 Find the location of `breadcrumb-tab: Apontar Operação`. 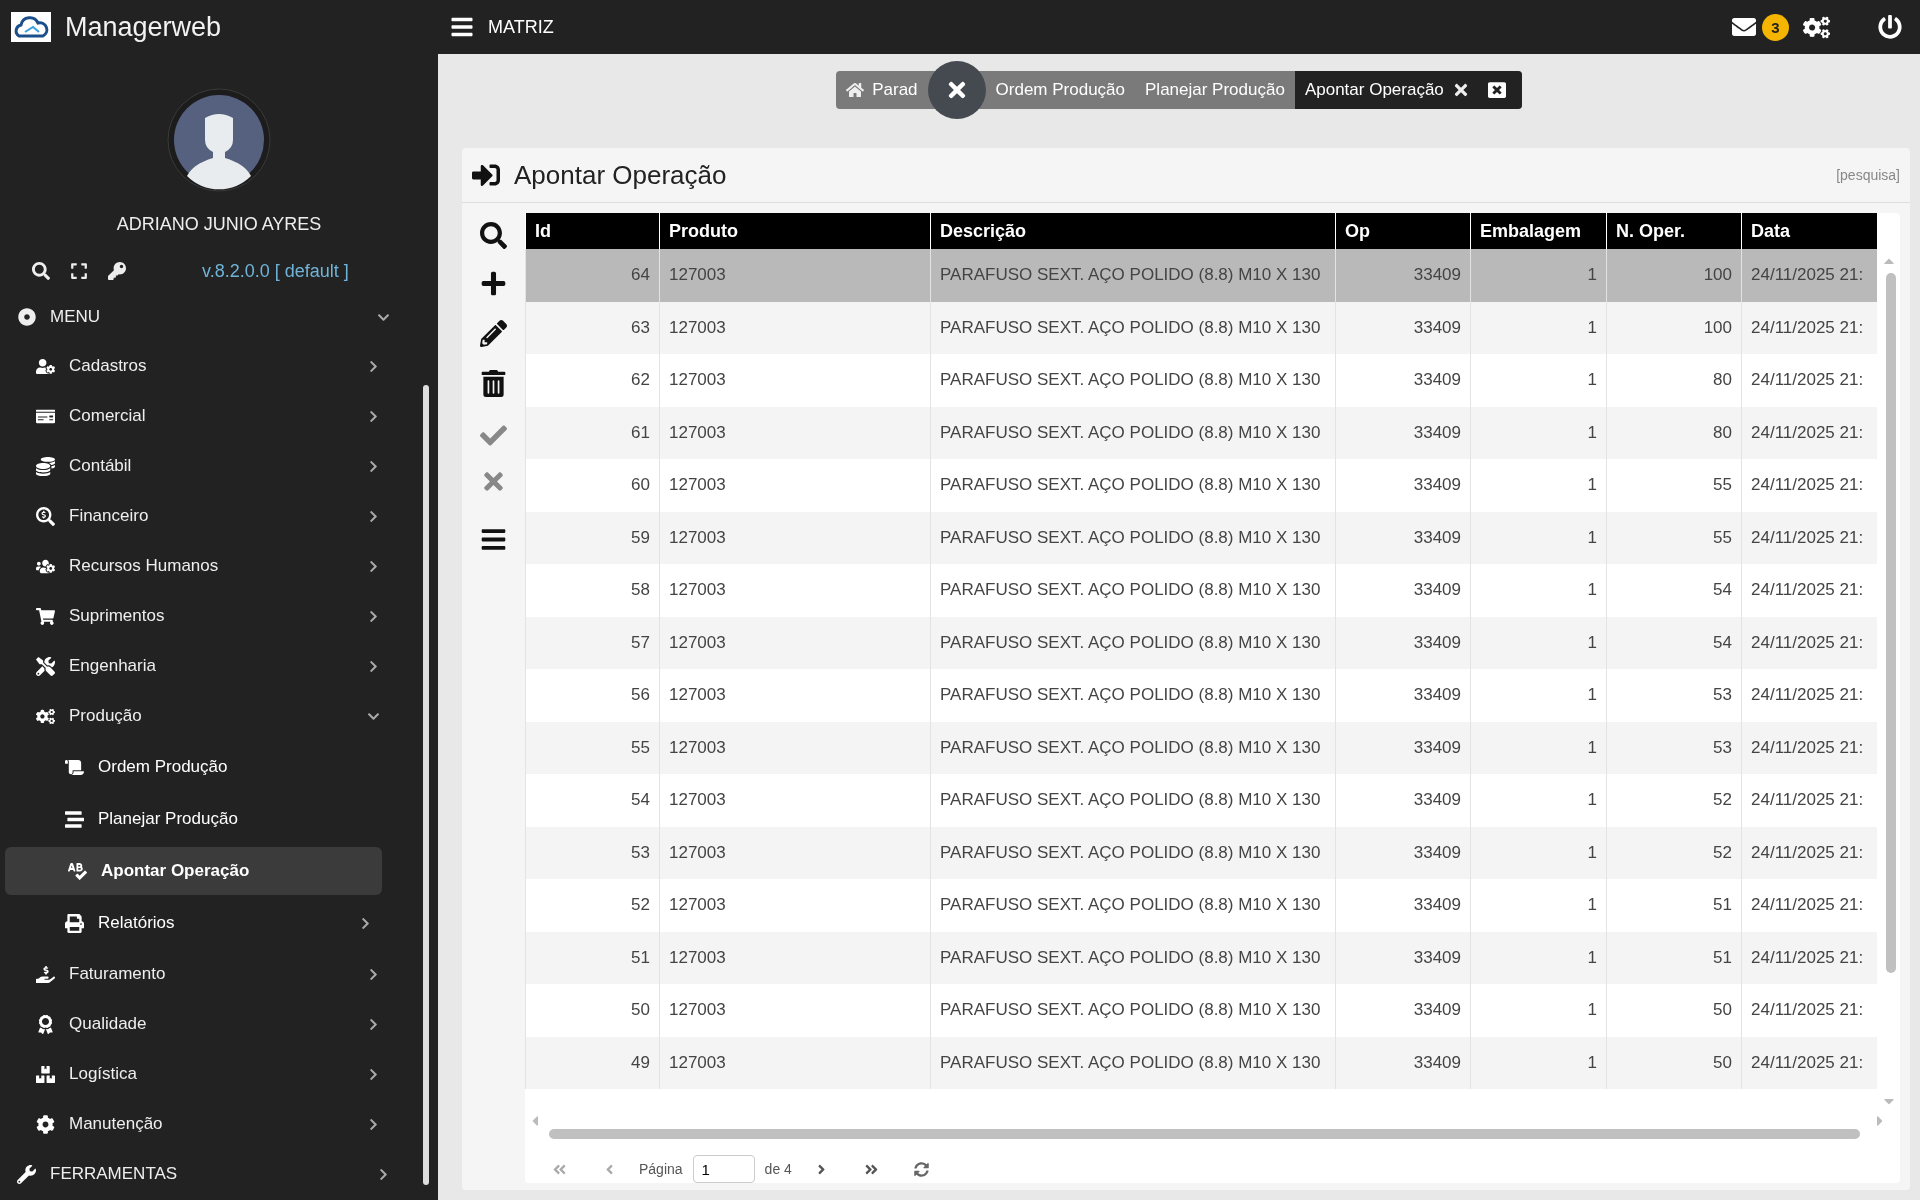

breadcrumb-tab: Apontar Operação is located at coordinates (1387, 90).